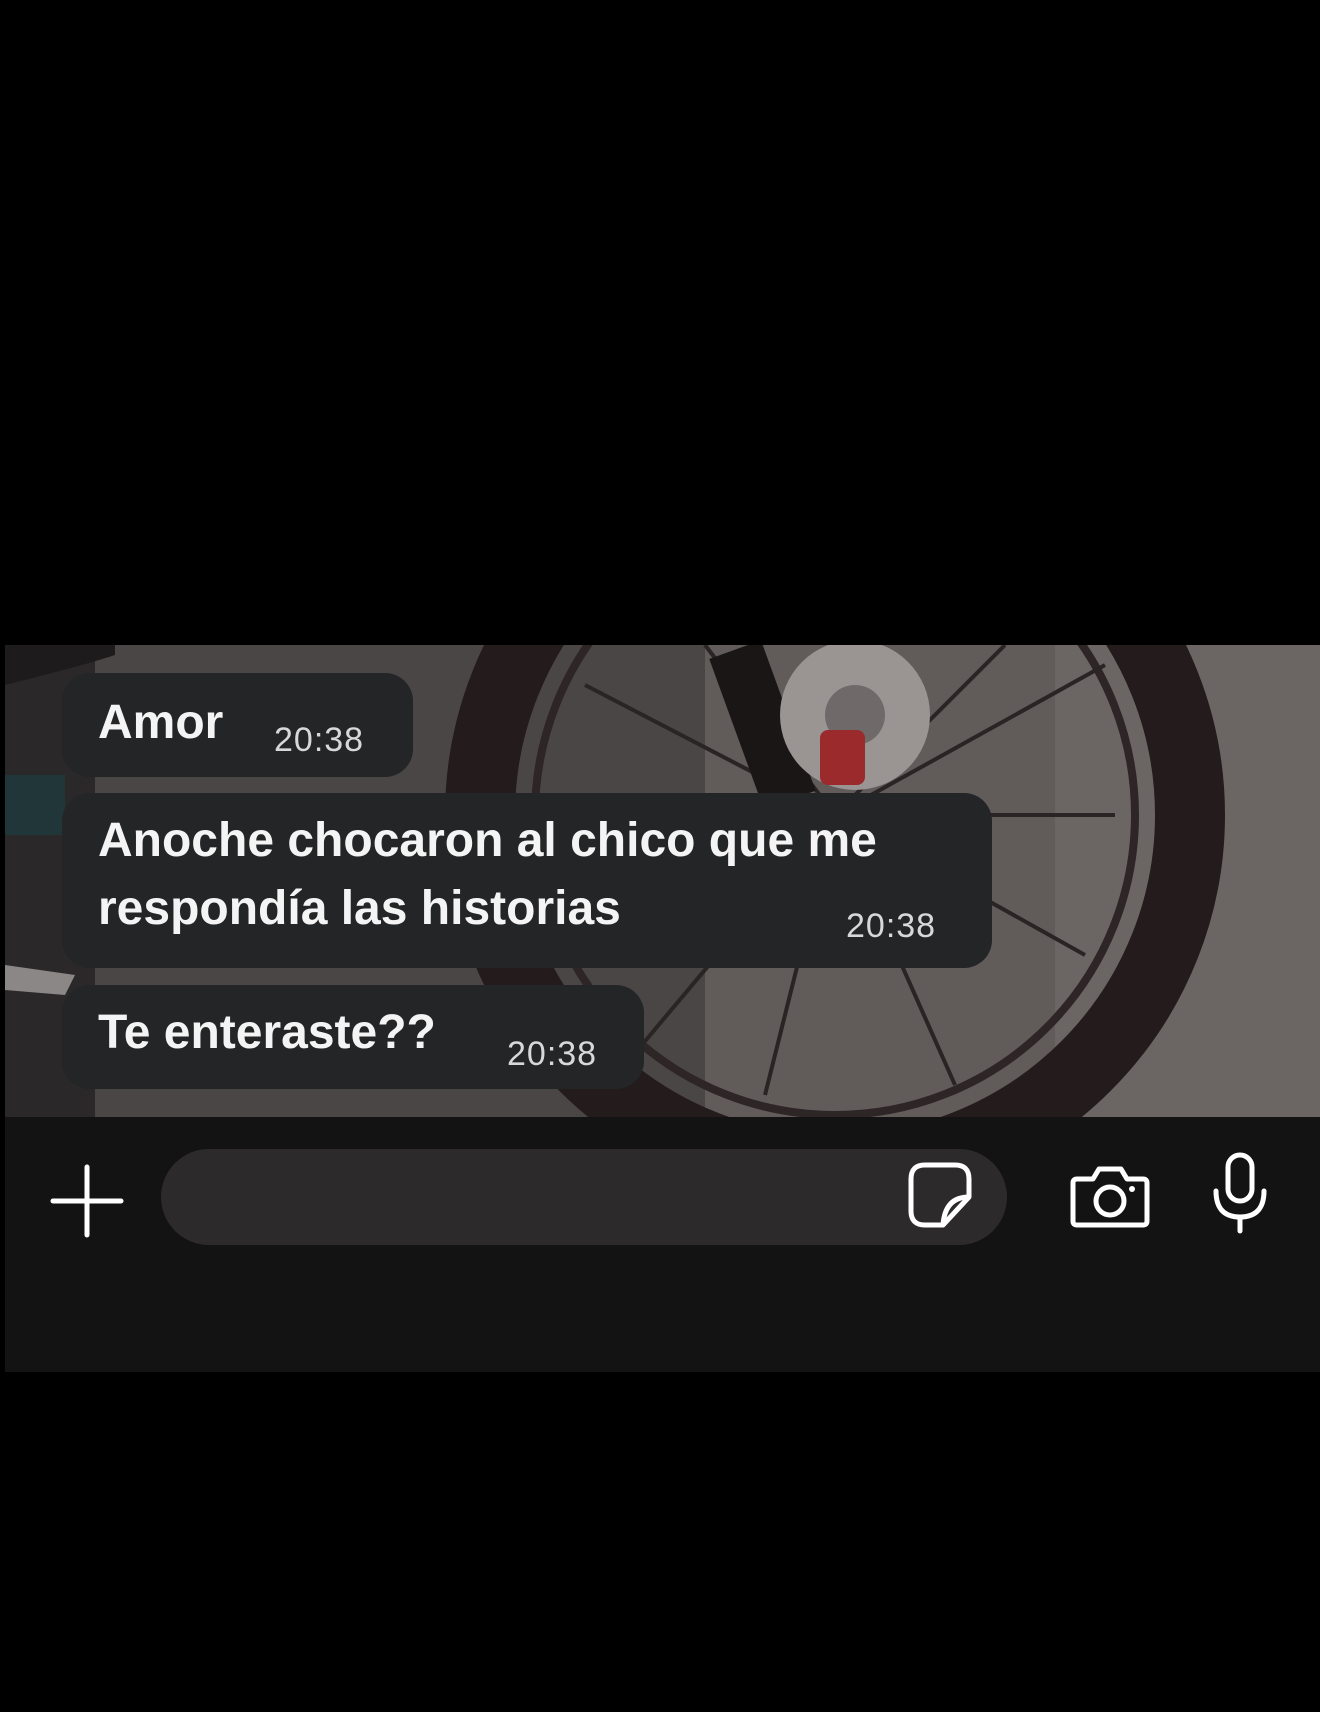  I want to click on message-text: Amor, so click(161, 722).